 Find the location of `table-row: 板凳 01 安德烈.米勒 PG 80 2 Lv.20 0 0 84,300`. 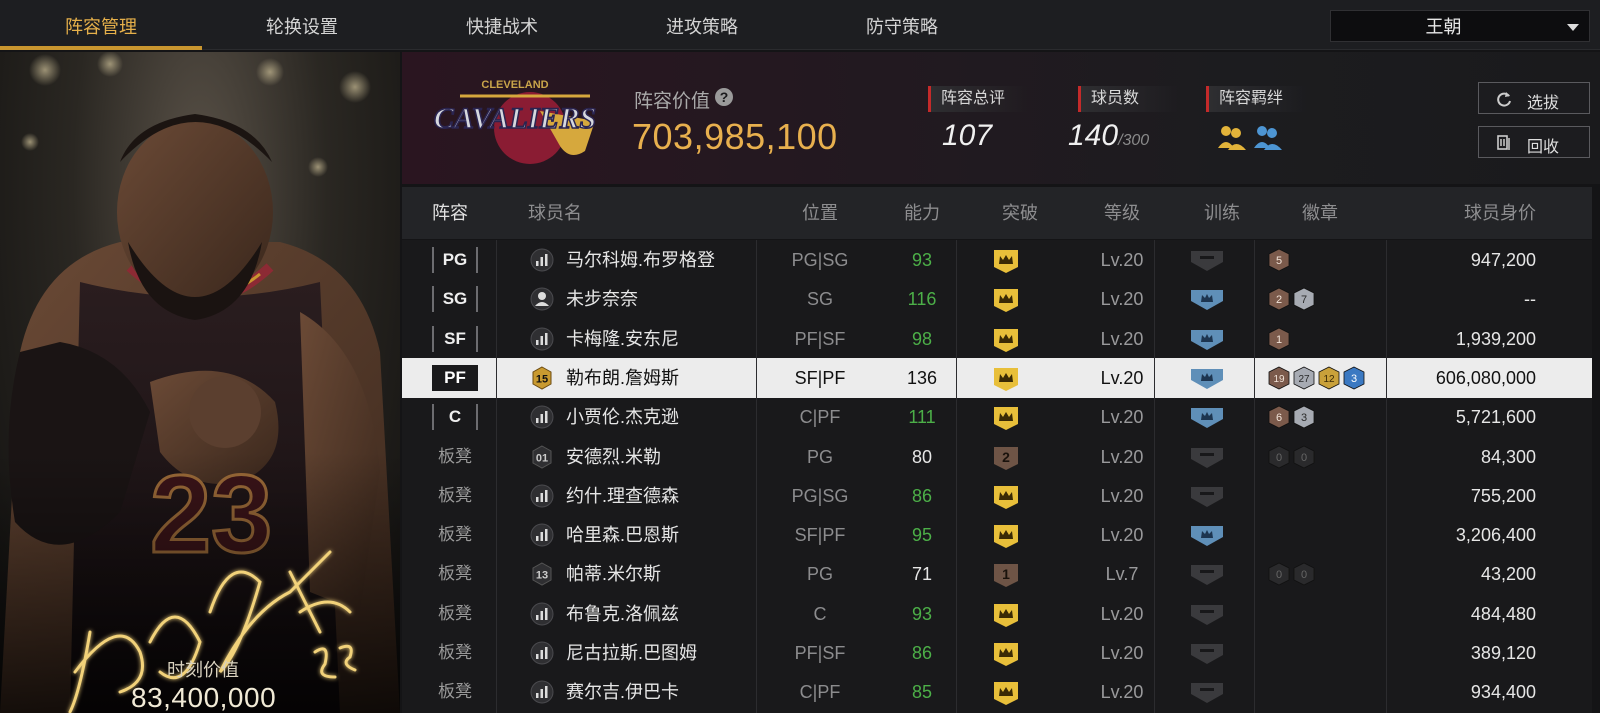

table-row: 板凳 01 安德烈.米勒 PG 80 2 Lv.20 0 0 84,300 is located at coordinates (997, 457).